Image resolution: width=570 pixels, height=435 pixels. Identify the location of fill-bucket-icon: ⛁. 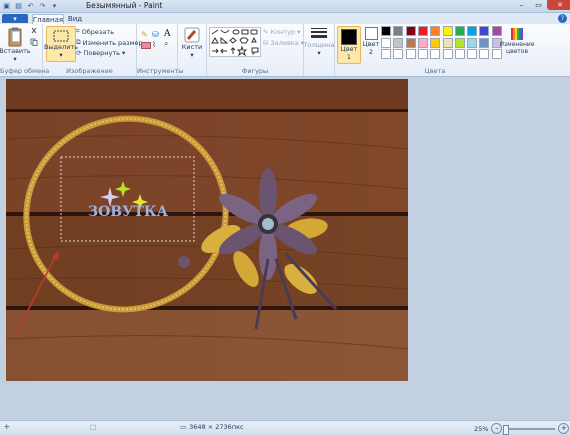
(155, 34).